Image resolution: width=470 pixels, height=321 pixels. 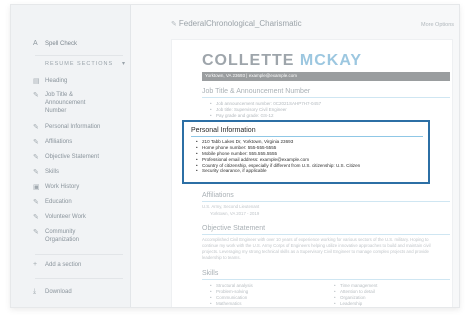 I want to click on spell-check-button: A Spell Check, so click(x=55, y=43).